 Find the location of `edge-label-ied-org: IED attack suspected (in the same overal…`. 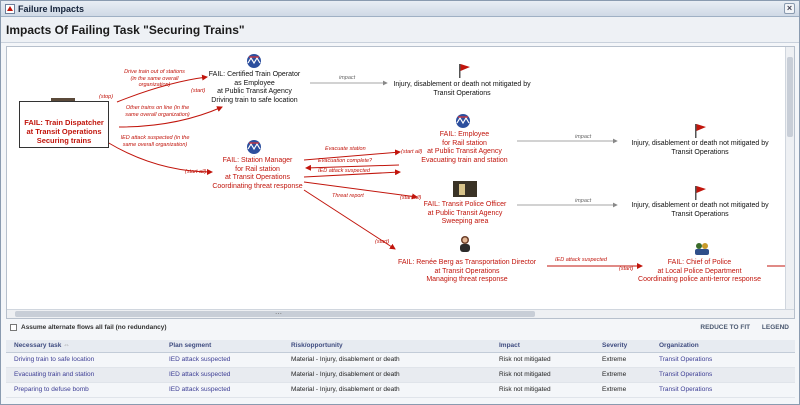

edge-label-ied-org: IED attack suspected (in the same overal… is located at coordinates (155, 141).